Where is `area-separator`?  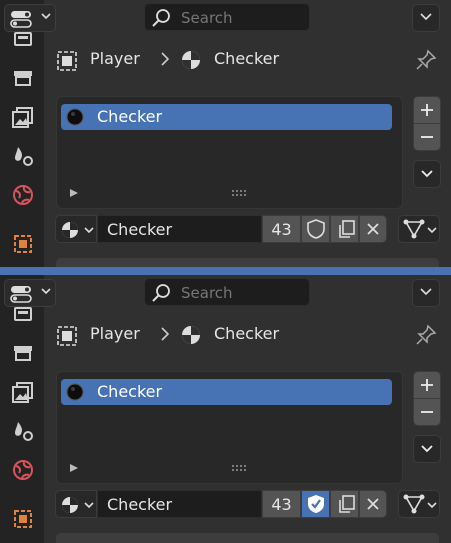 area-separator is located at coordinates (225, 271).